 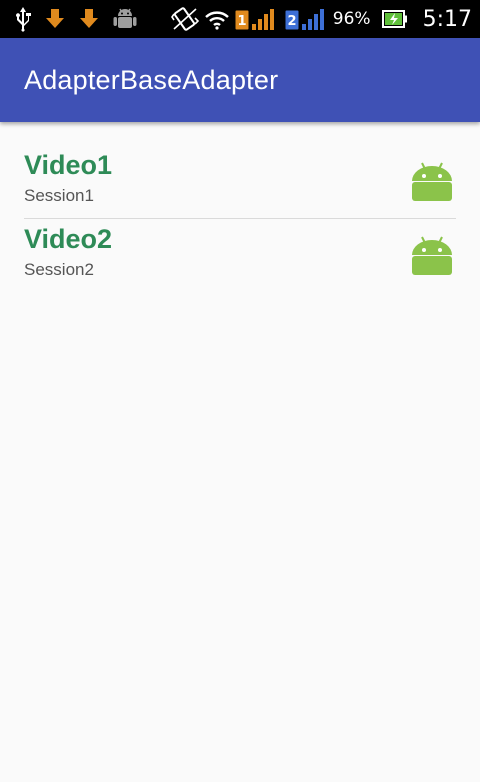 I want to click on item-title: Video2, so click(x=68, y=239).